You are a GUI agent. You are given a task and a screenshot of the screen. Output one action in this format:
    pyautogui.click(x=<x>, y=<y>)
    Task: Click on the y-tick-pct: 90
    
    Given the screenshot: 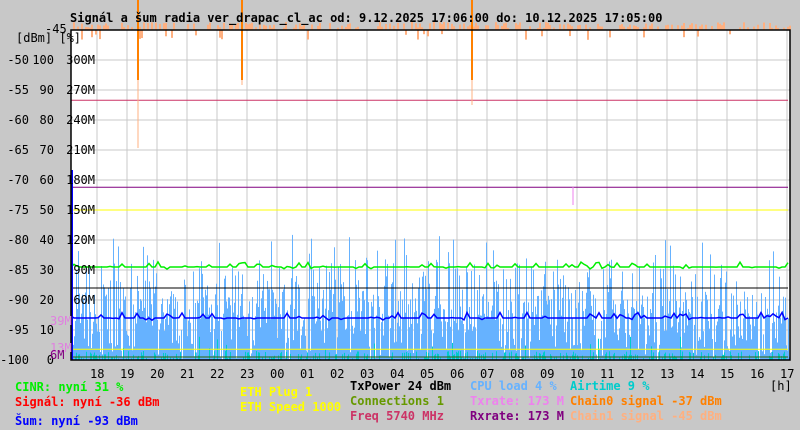 What is the action you would take?
    pyautogui.click(x=46, y=90)
    